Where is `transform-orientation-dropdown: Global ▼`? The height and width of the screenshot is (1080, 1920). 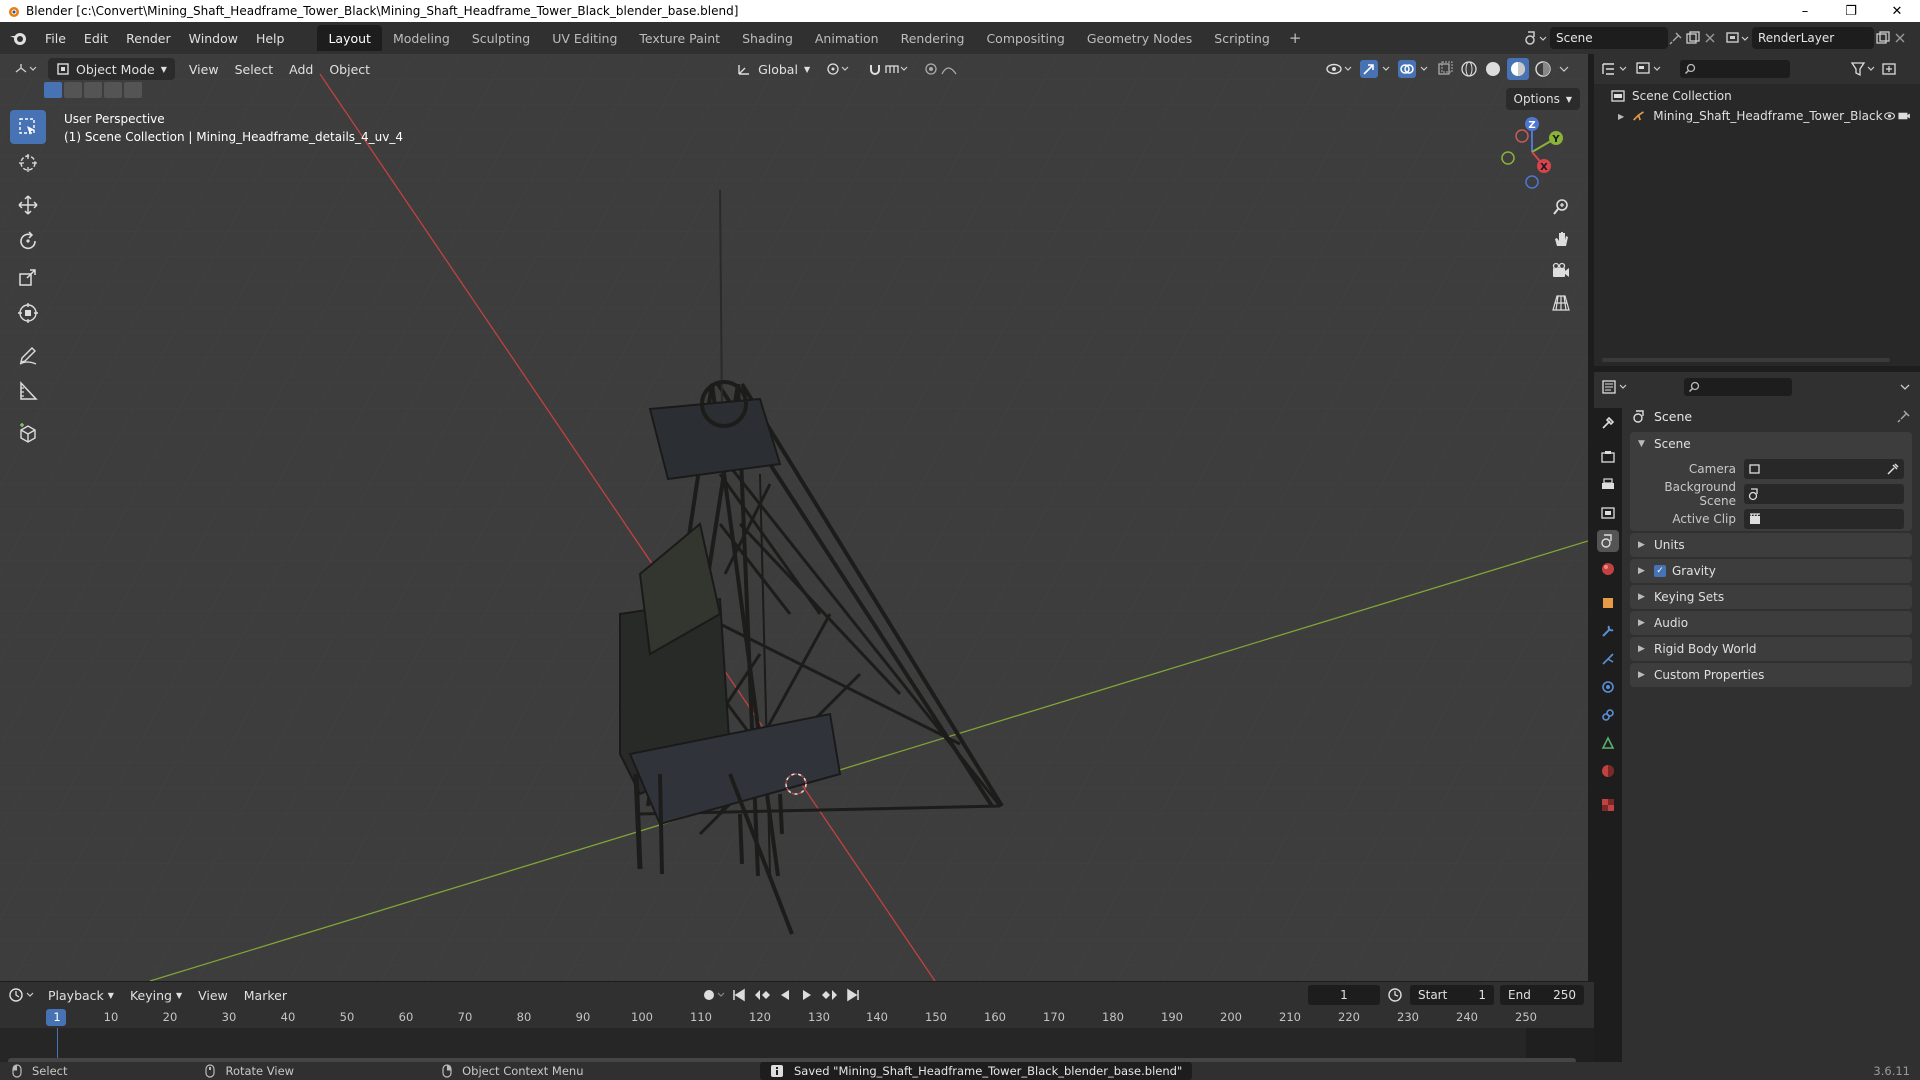
transform-orientation-dropdown: Global ▼ is located at coordinates (773, 69).